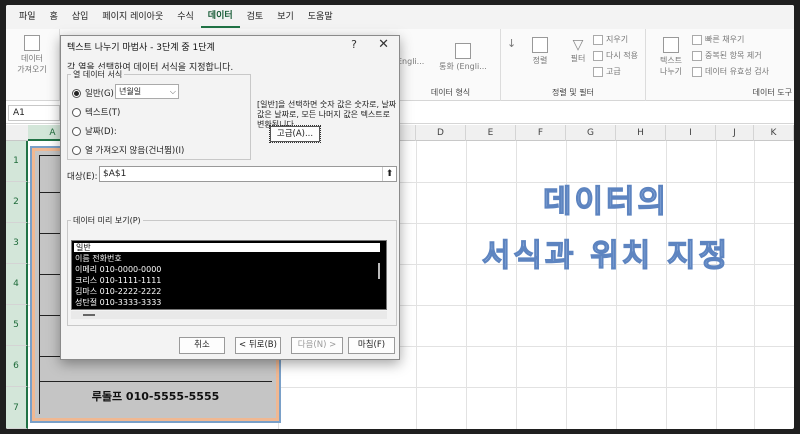  Describe the element at coordinates (606, 229) in the screenshot. I see `annotation-overlay: 데이터의 서식과 위치 지정` at that location.